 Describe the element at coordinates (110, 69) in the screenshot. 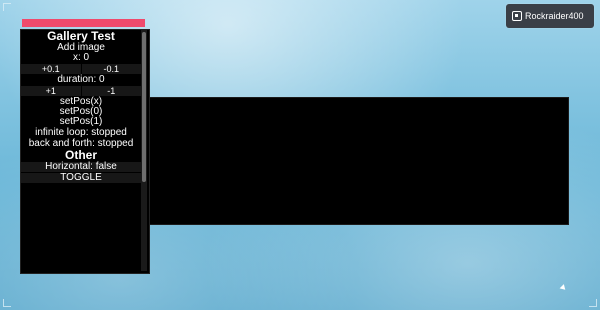

I see `x-decrement-button: -0.1` at that location.